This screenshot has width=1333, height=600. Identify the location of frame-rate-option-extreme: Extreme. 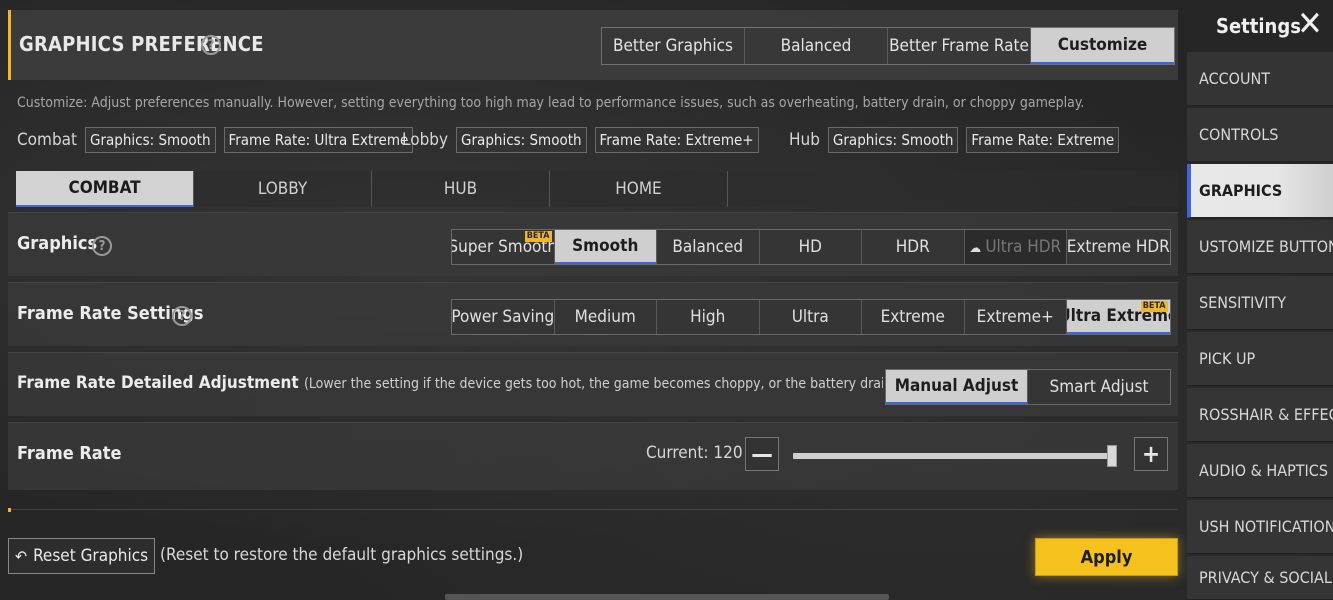
(913, 317).